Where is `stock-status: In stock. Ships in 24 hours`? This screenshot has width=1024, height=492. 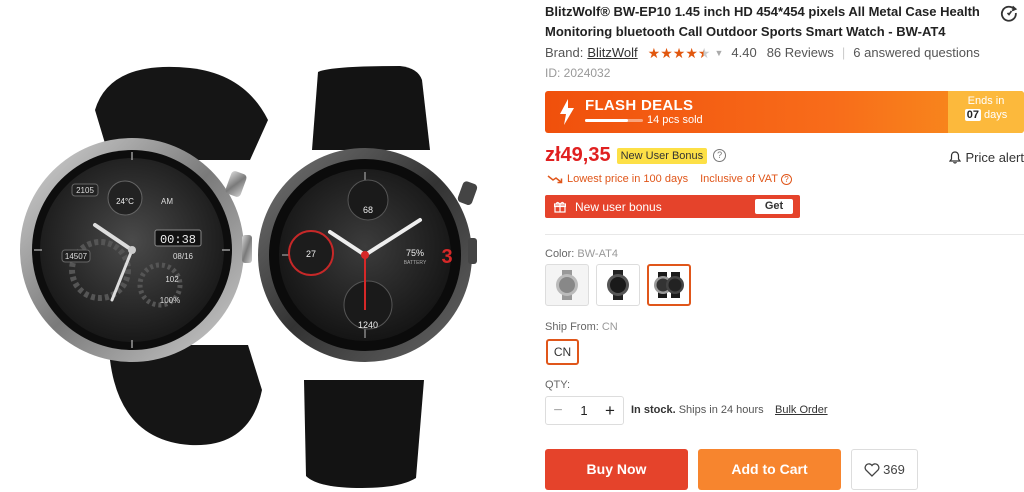
stock-status: In stock. Ships in 24 hours is located at coordinates (697, 410).